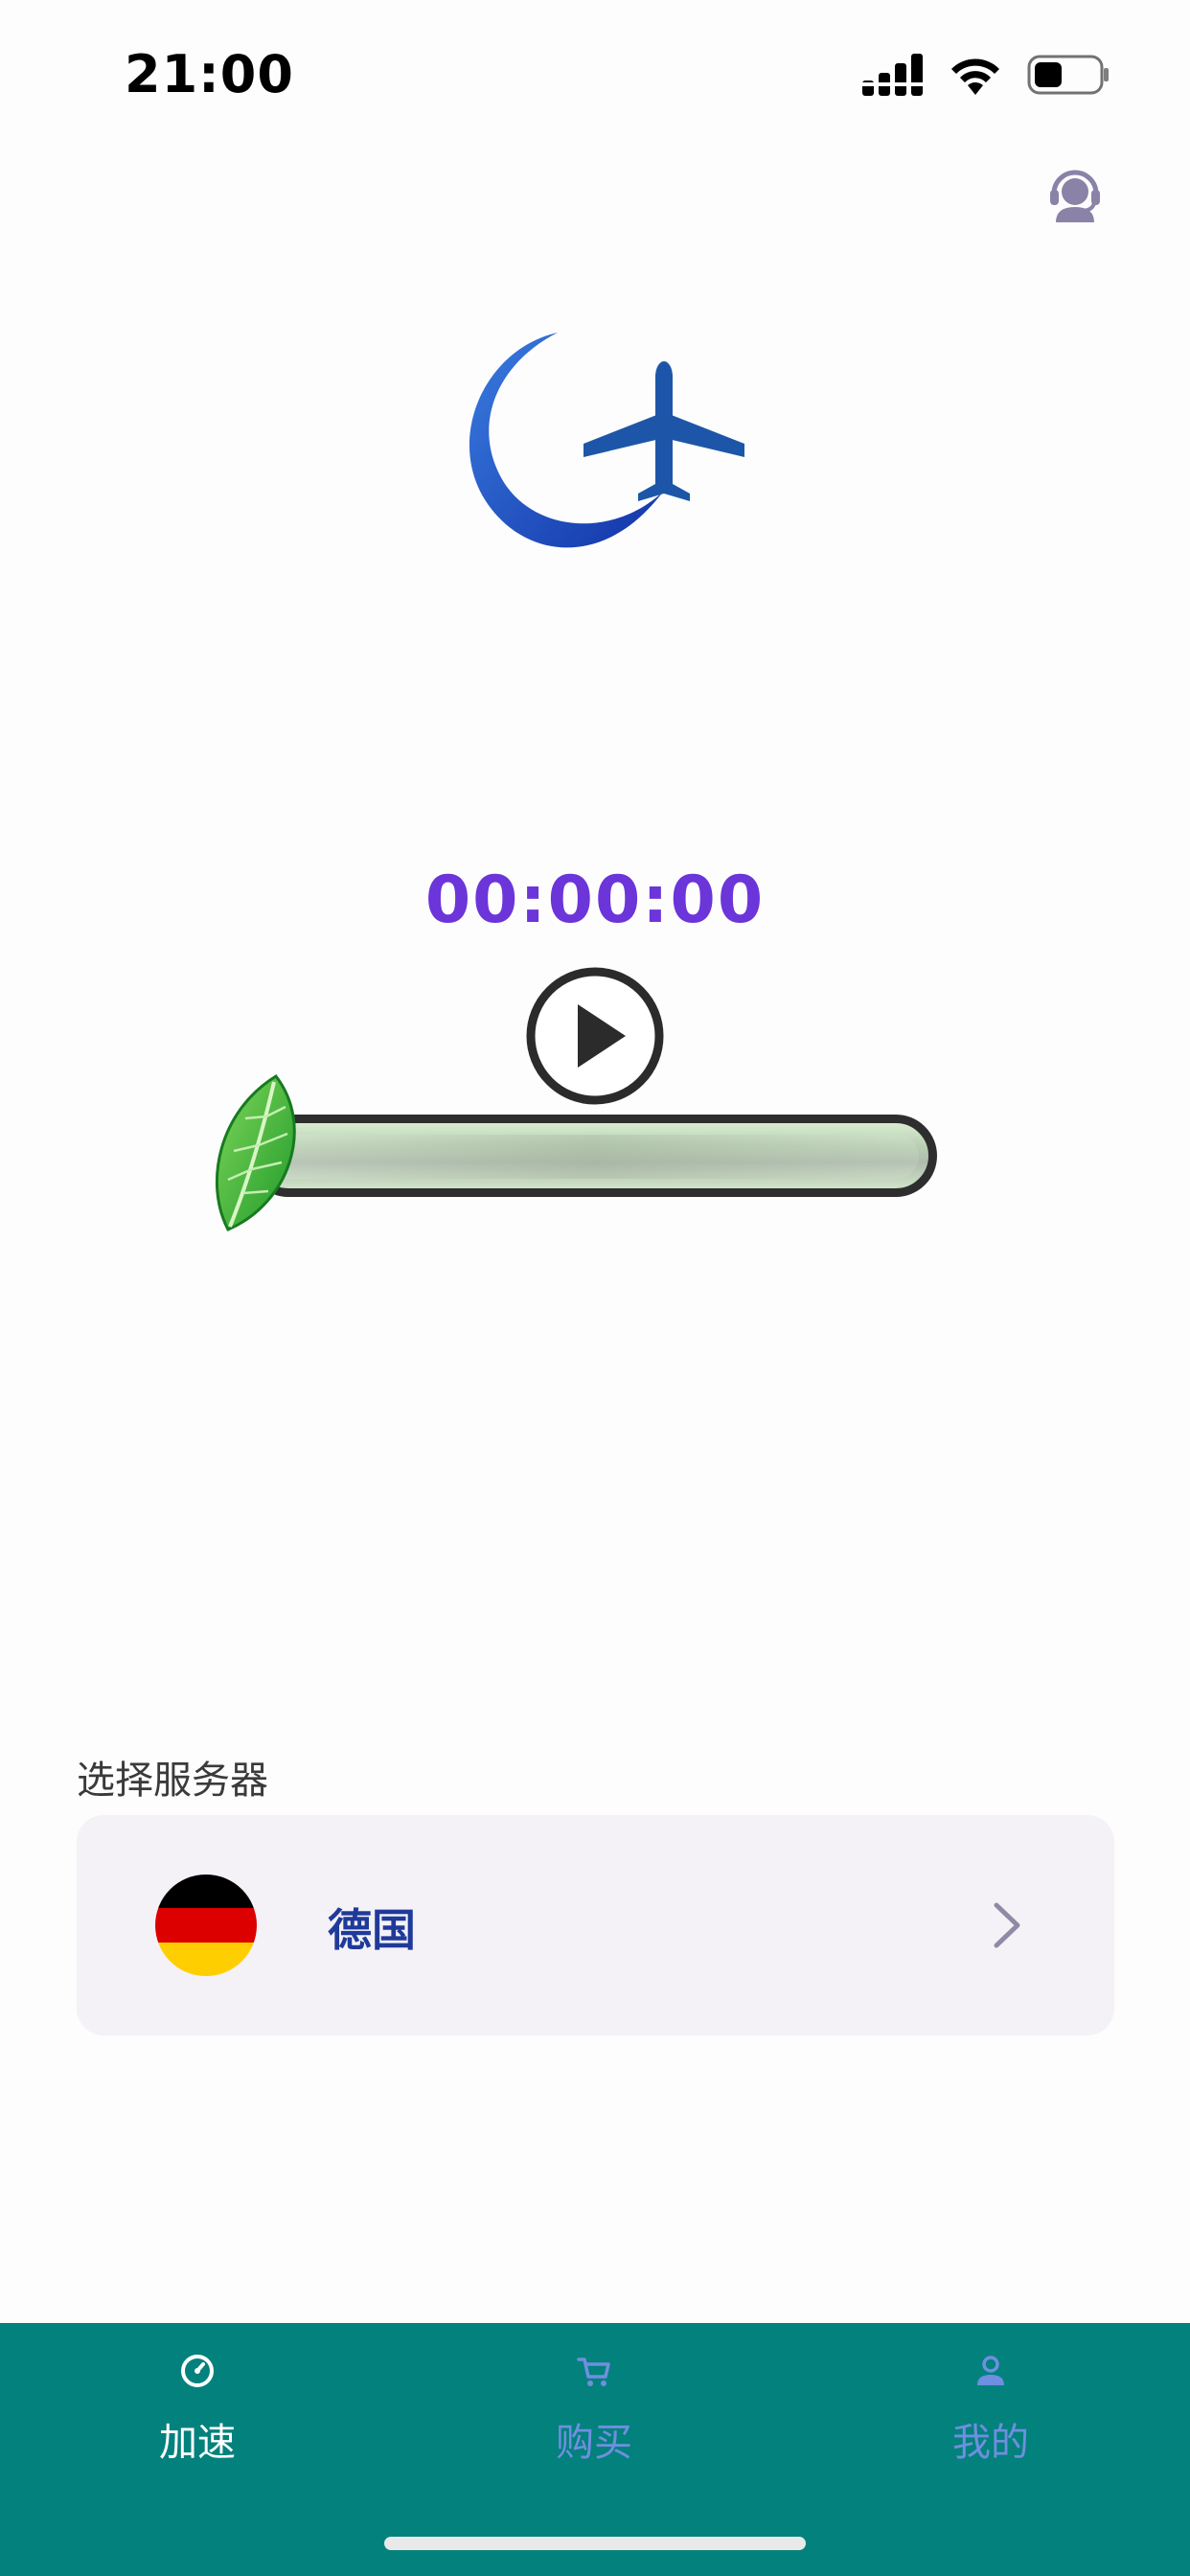 Image resolution: width=1190 pixels, height=2576 pixels. Describe the element at coordinates (594, 2443) in the screenshot. I see `tab-label: 购买` at that location.